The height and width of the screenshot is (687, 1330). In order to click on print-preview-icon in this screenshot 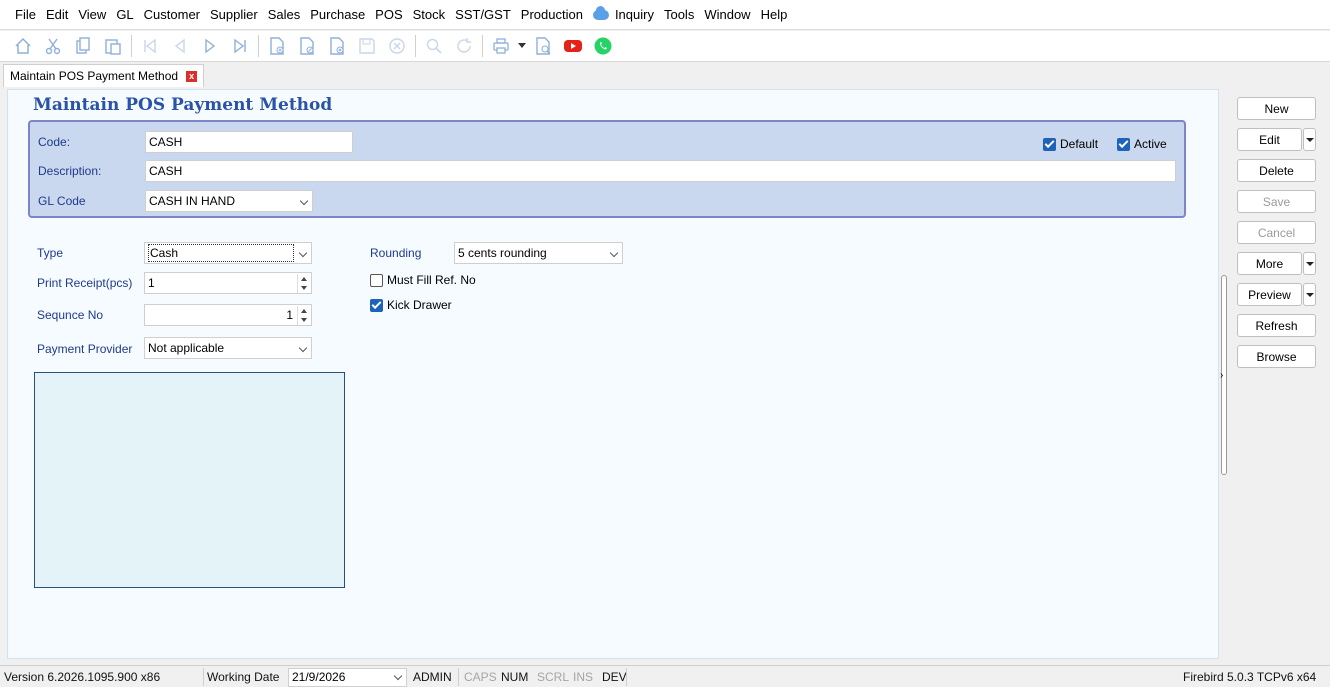, I will do `click(543, 46)`.